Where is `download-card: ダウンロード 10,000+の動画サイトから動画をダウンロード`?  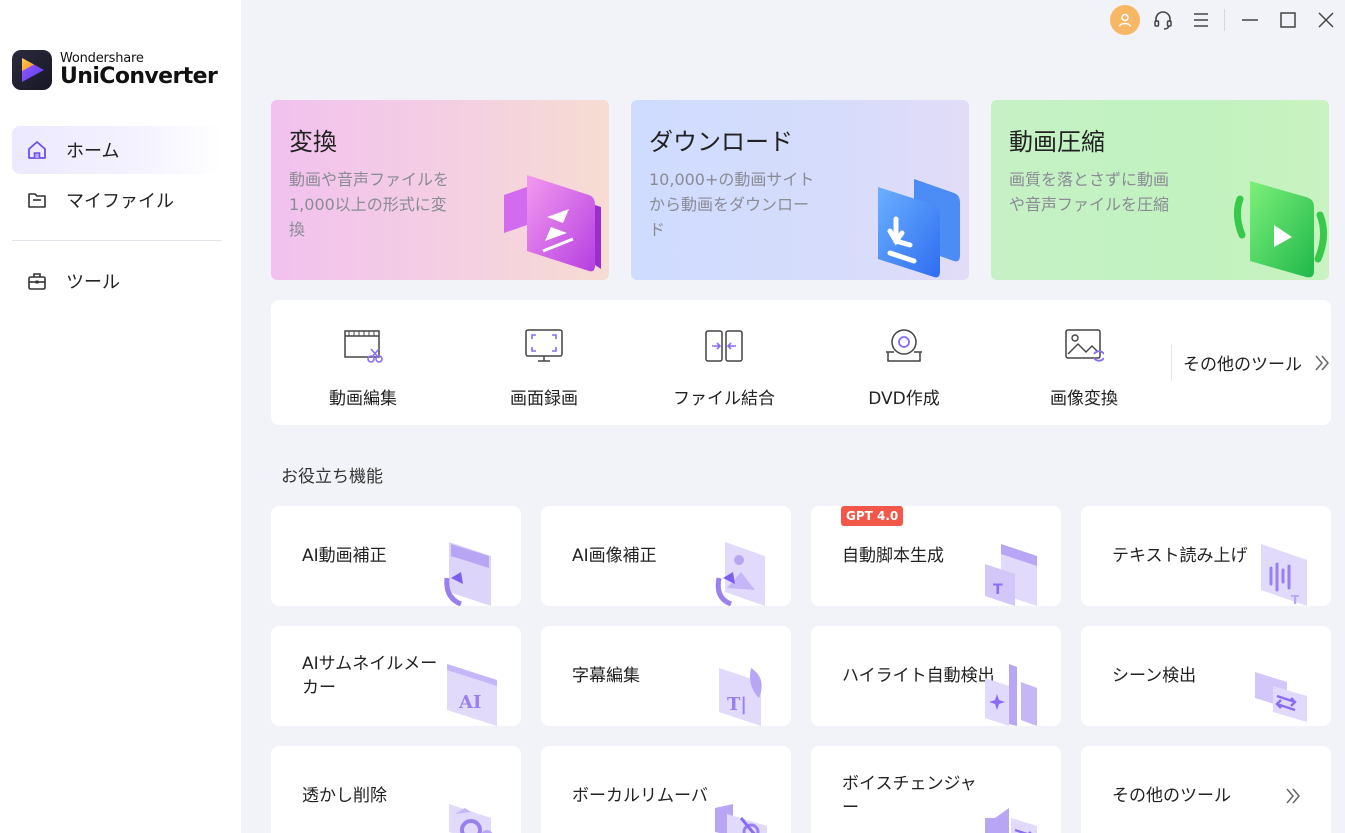
download-card: ダウンロード 10,000+の動画サイトから動画をダウンロード is located at coordinates (800, 190).